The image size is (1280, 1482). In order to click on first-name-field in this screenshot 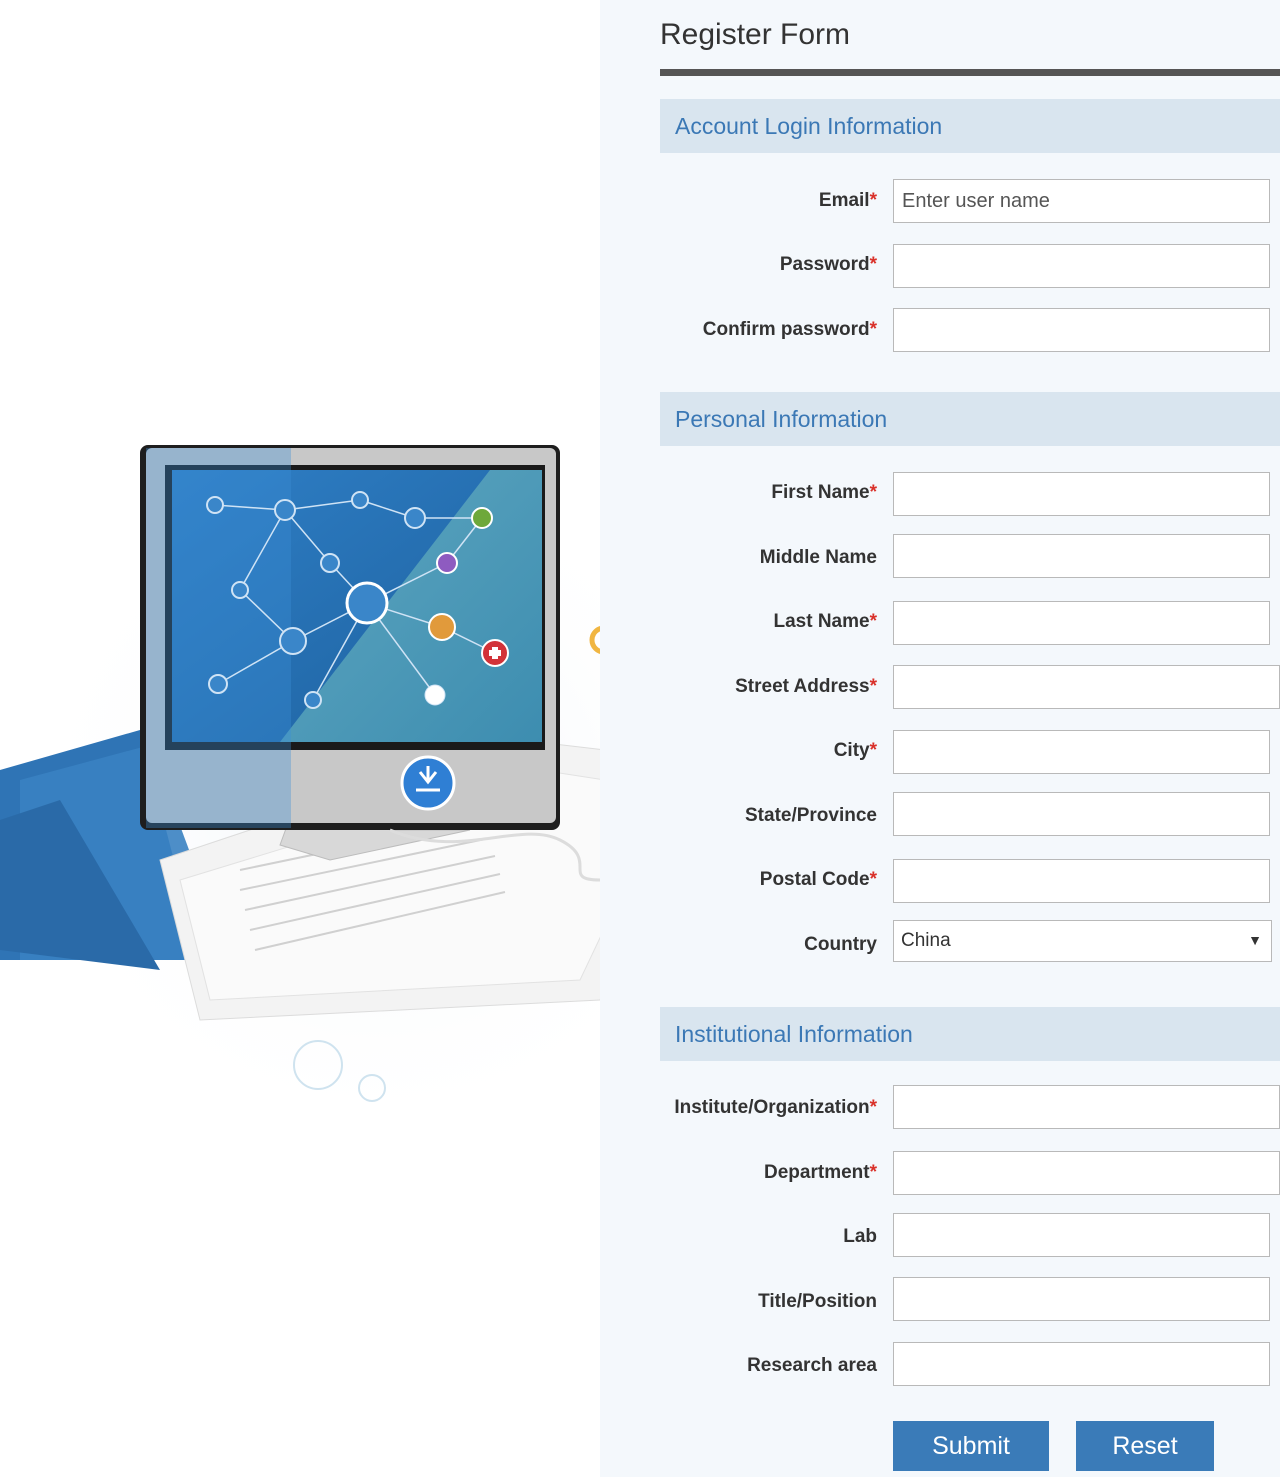, I will do `click(1081, 494)`.